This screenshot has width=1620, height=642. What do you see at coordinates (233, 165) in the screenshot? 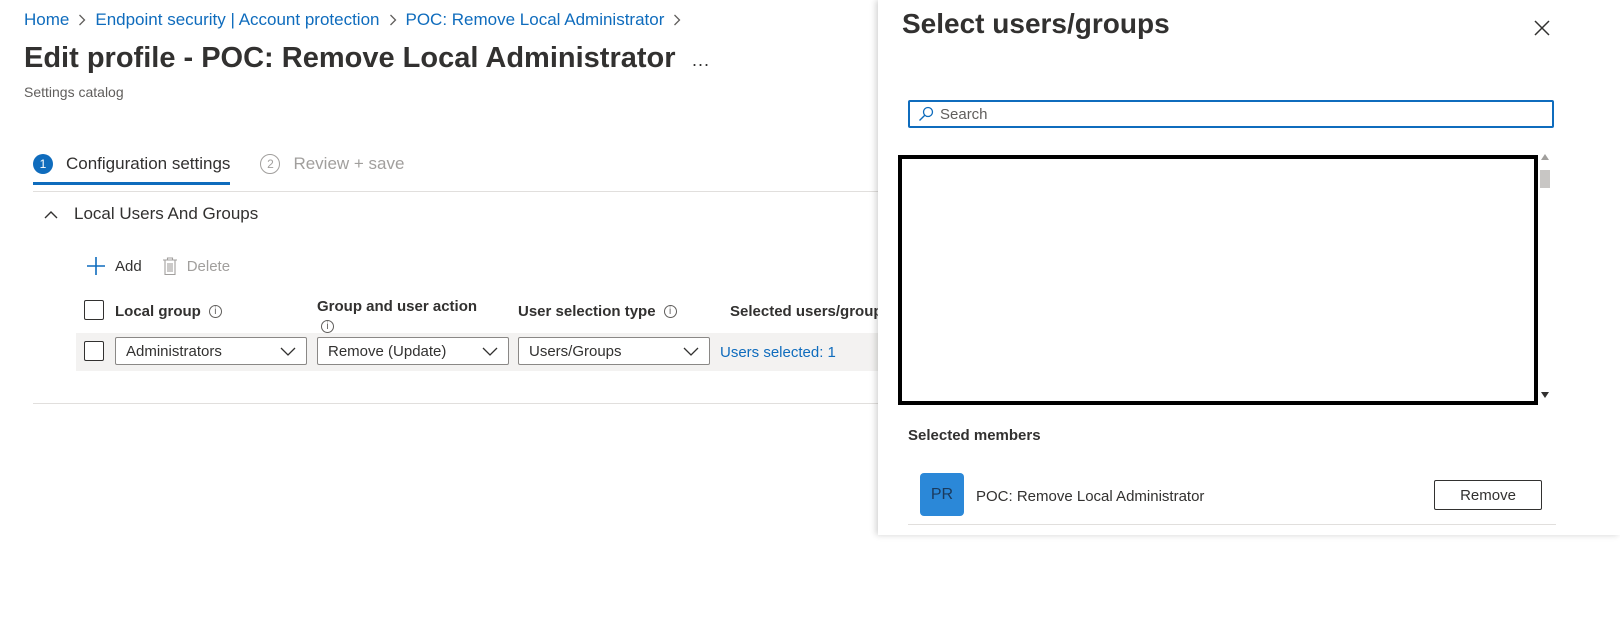
I see `wizard-steps: 1 Configuration settings 2 Review + save` at bounding box center [233, 165].